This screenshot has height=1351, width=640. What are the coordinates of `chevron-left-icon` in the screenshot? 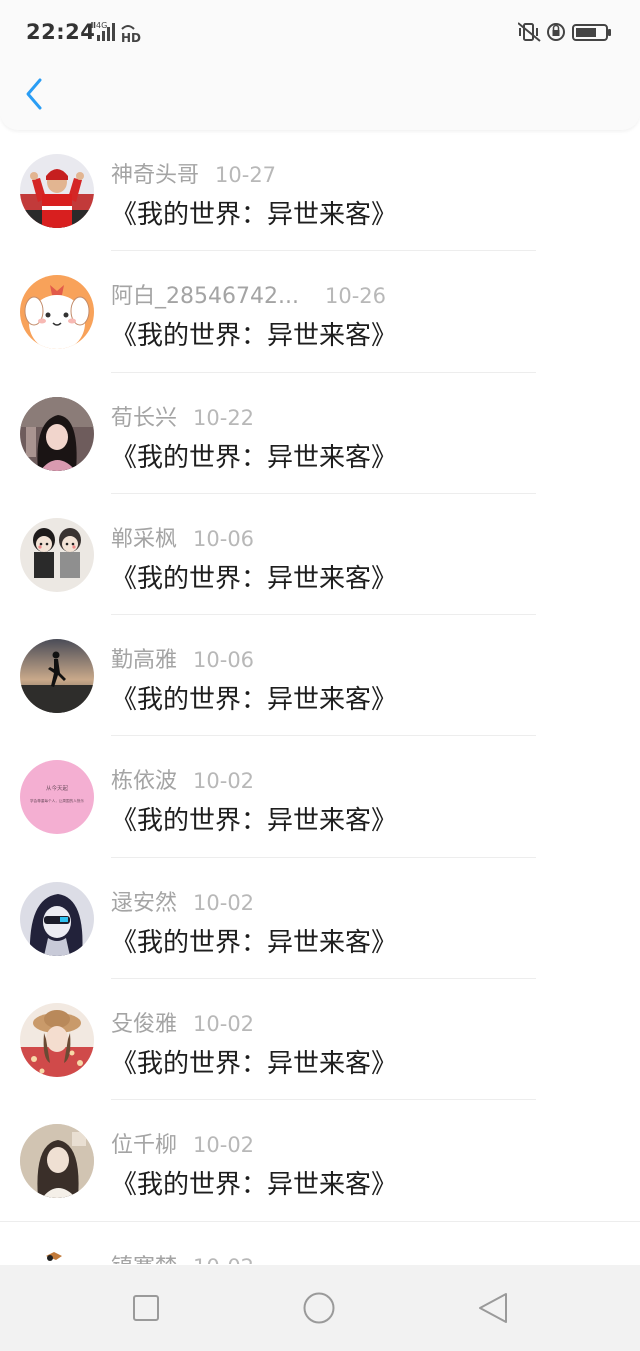 It's located at (34, 94).